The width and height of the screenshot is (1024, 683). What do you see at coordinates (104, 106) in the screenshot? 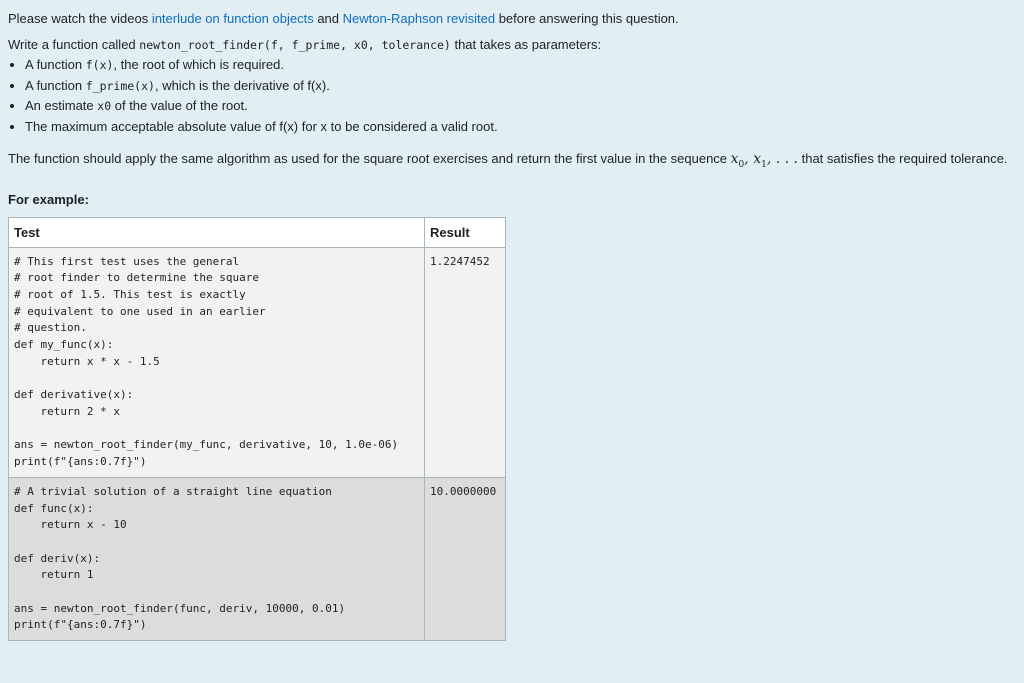
I see `param-code: x0` at bounding box center [104, 106].